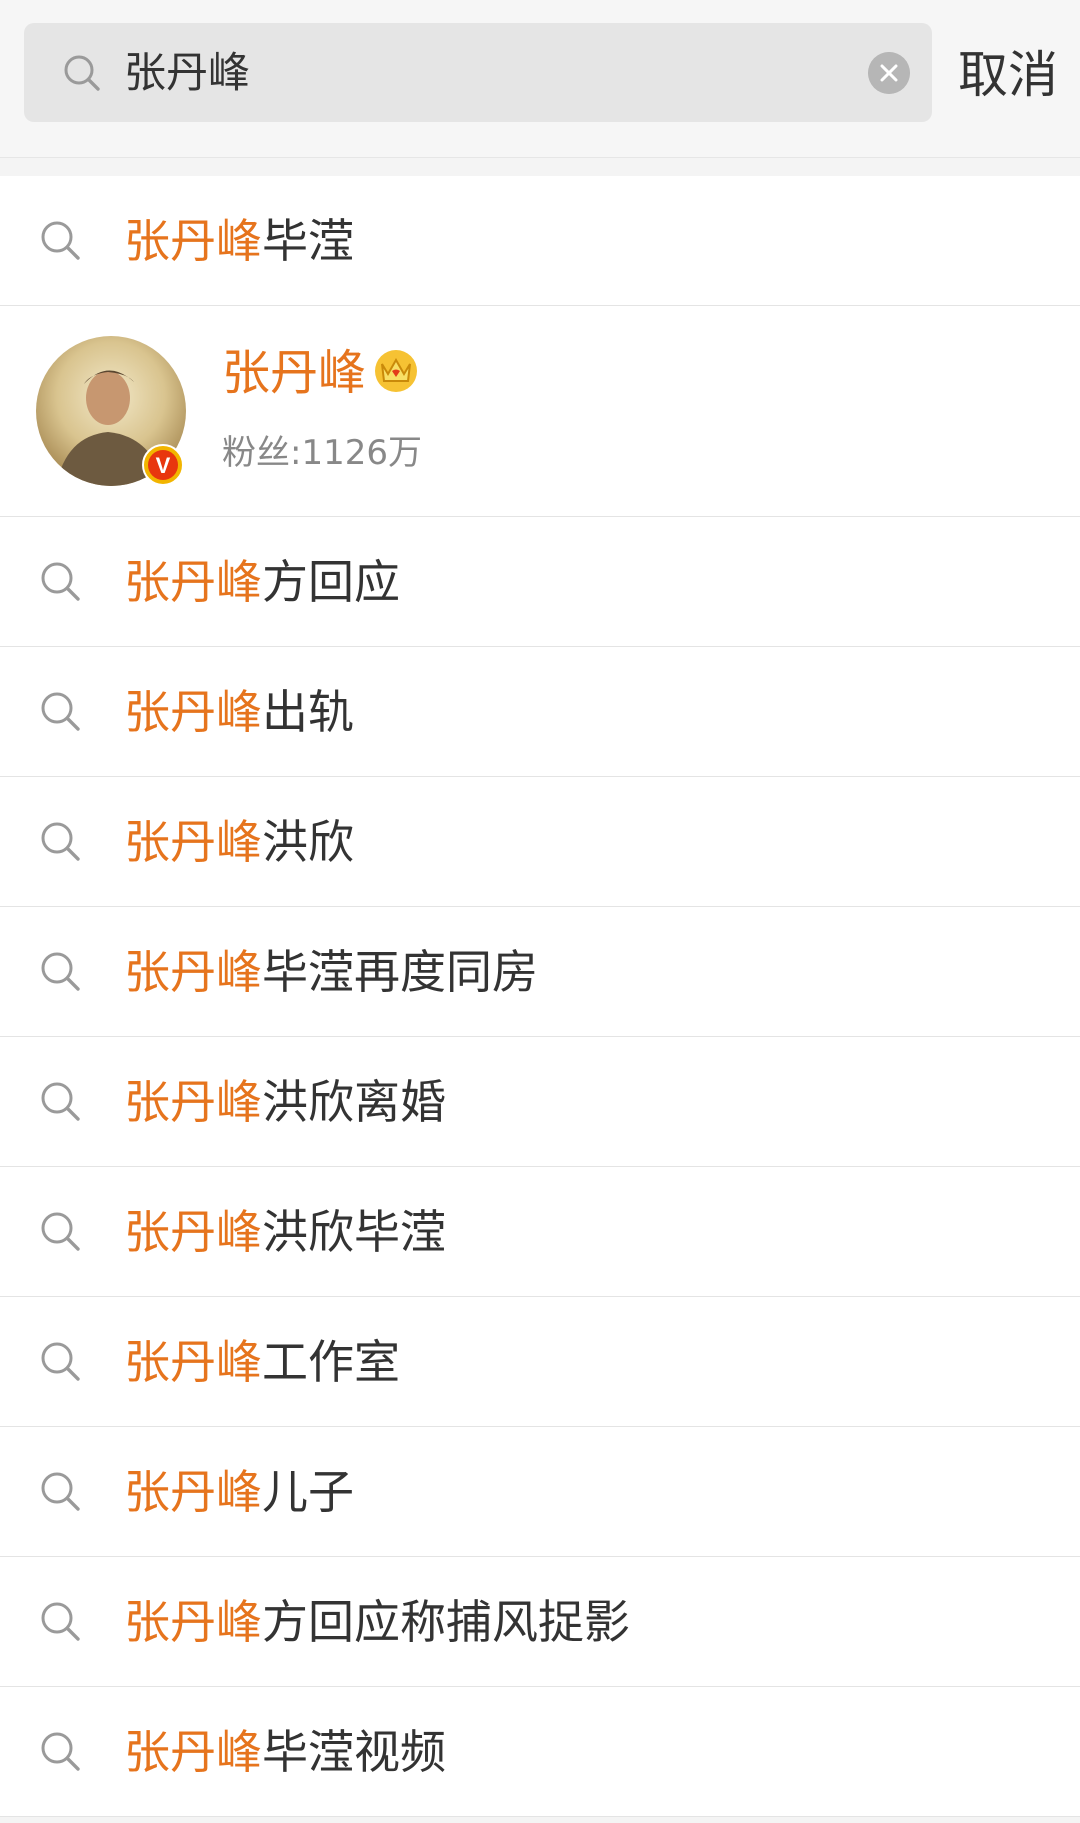 Image resolution: width=1080 pixels, height=1823 pixels. I want to click on suggestion-label: 张丹峰方回应称捕风捉影, so click(377, 1622).